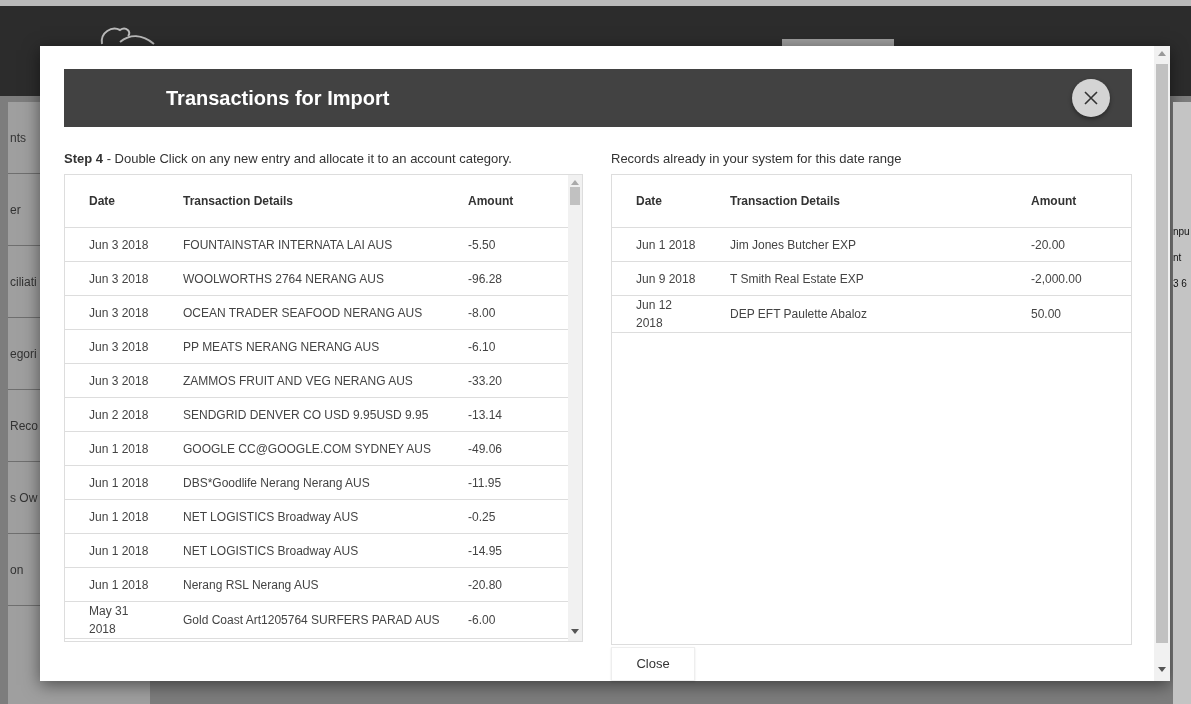 This screenshot has width=1191, height=704. Describe the element at coordinates (278, 98) in the screenshot. I see `dialog-title: Transactions for Import` at that location.